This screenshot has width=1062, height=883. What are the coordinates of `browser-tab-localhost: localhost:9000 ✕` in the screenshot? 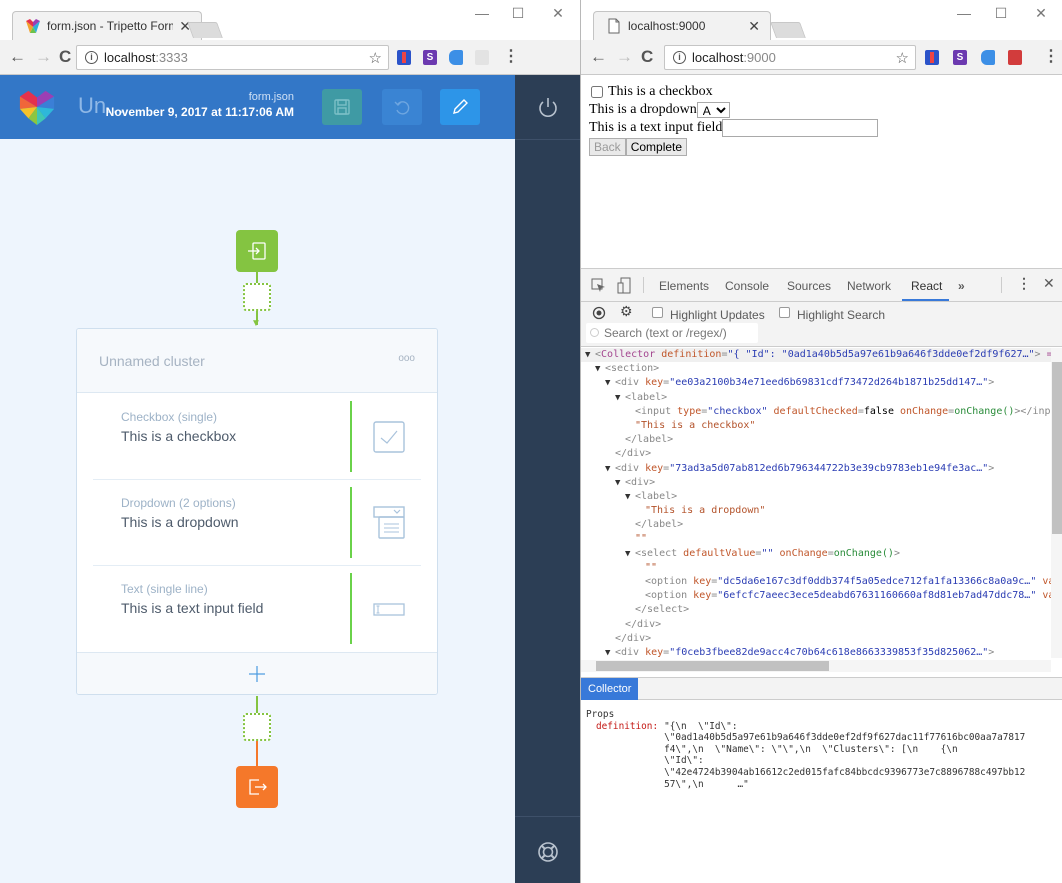 It's located at (682, 25).